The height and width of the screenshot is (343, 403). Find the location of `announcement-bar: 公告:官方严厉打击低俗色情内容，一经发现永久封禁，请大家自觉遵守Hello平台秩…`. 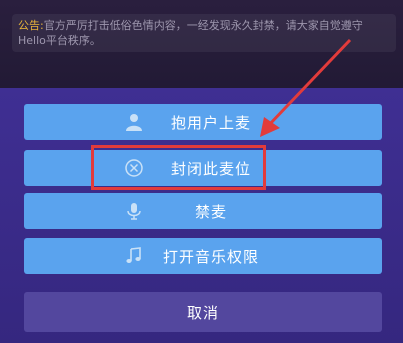

announcement-bar: 公告:官方严厉打击低俗色情内容，一经发现永久封禁，请大家自觉遵守Hello平台秩… is located at coordinates (204, 33).